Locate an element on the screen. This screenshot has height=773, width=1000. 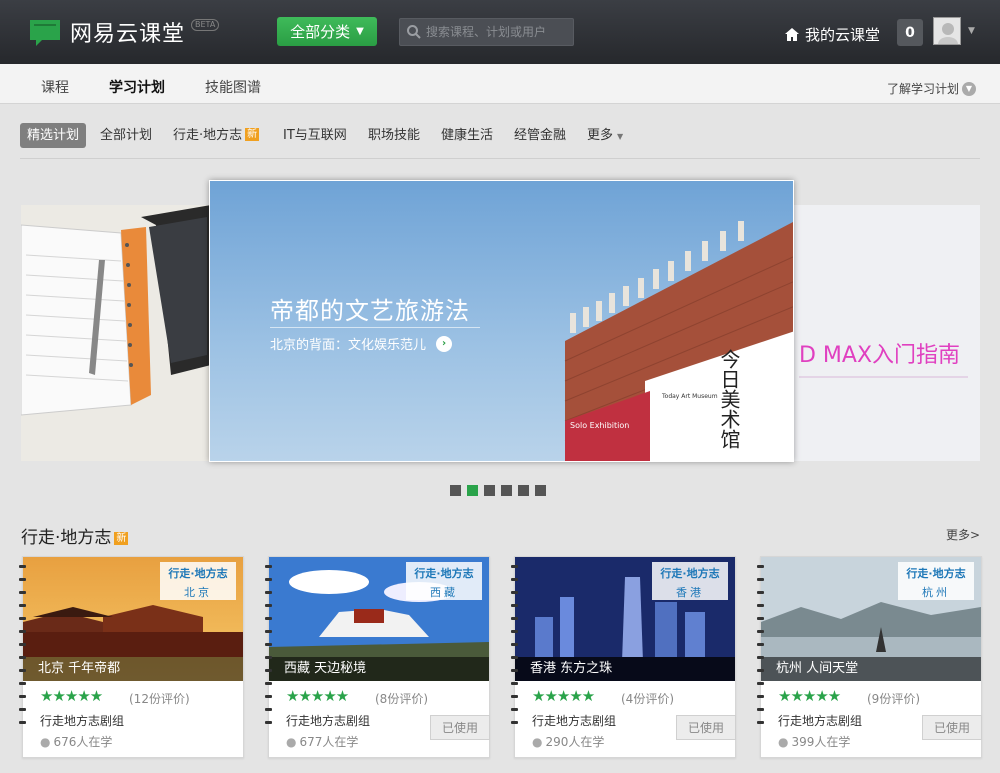
filter-more-label: 更多 is located at coordinates (600, 135).